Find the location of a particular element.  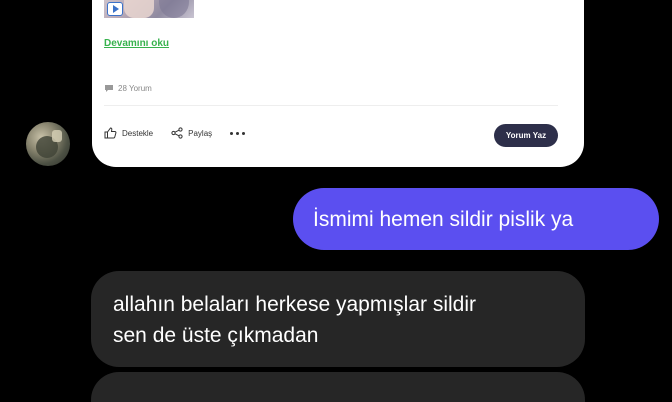

support-button: Destekle is located at coordinates (128, 133).